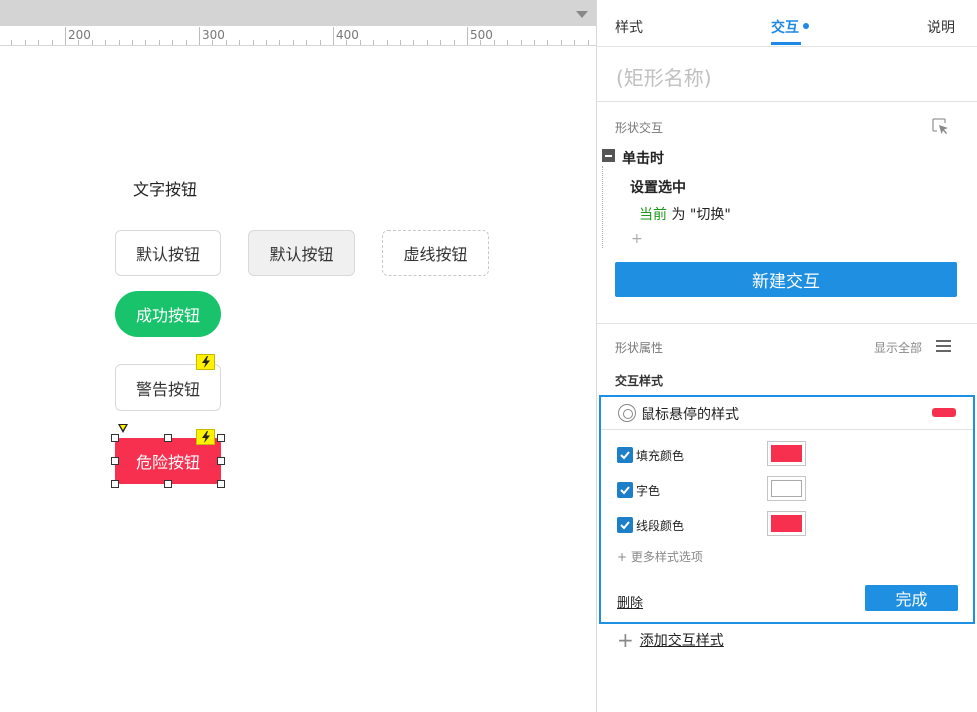 The image size is (977, 712). What do you see at coordinates (213, 35) in the screenshot?
I see `ruler-label: 300` at bounding box center [213, 35].